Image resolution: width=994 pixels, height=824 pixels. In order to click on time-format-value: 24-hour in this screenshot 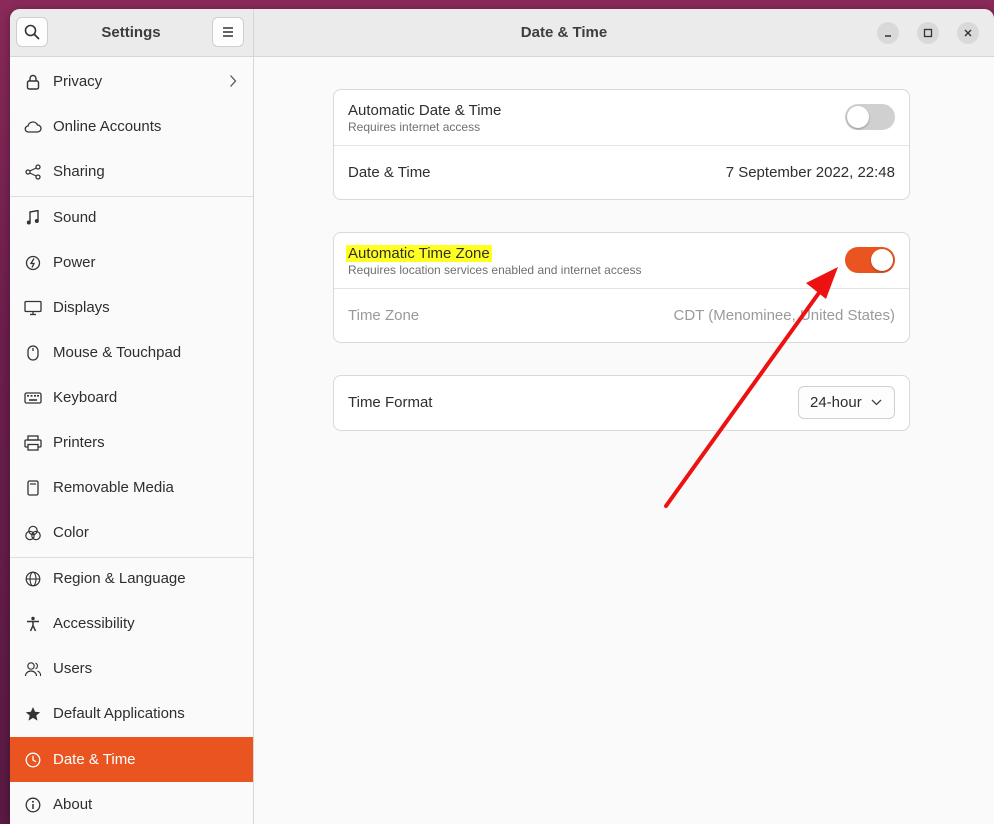, I will do `click(836, 402)`.